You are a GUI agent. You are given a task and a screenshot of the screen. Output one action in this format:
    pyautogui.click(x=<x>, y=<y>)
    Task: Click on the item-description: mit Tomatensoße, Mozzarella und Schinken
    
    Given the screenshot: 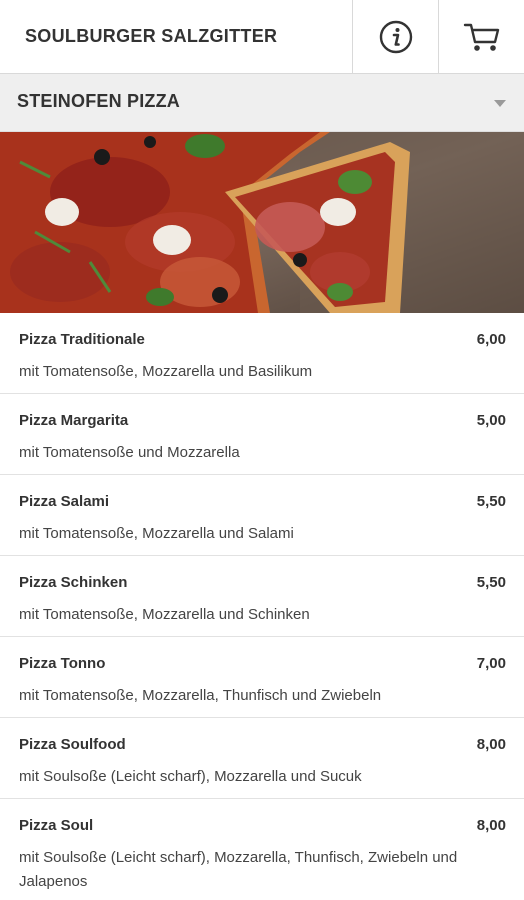 What is the action you would take?
    pyautogui.click(x=164, y=614)
    